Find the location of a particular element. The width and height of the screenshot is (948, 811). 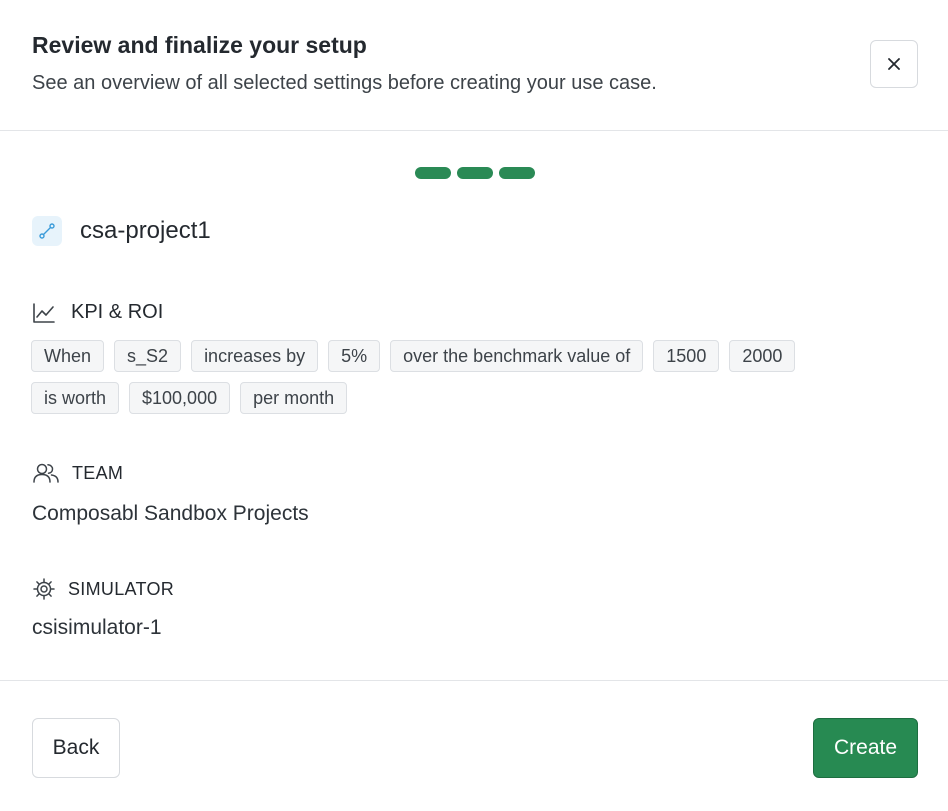

trend-chart-icon is located at coordinates (44, 312).